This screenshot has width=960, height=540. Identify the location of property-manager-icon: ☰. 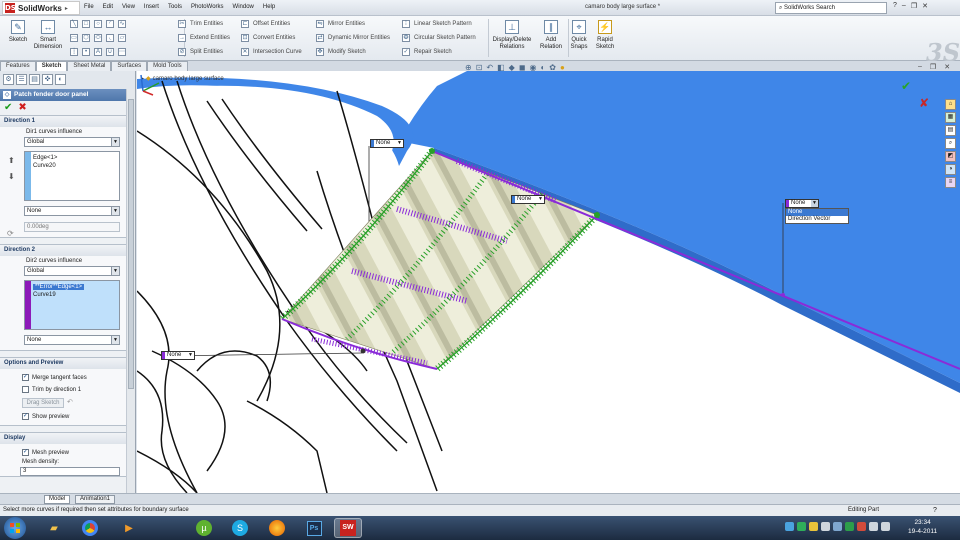
(21, 79).